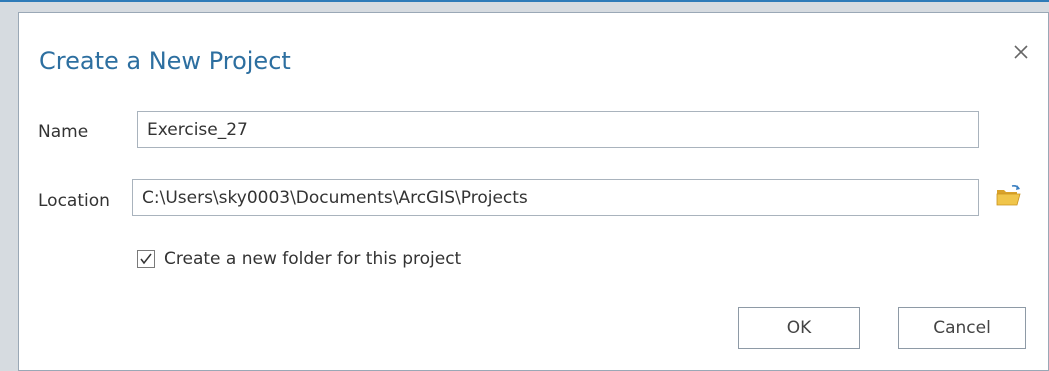  What do you see at coordinates (165, 61) in the screenshot?
I see `dialog-title: Create a New Project` at bounding box center [165, 61].